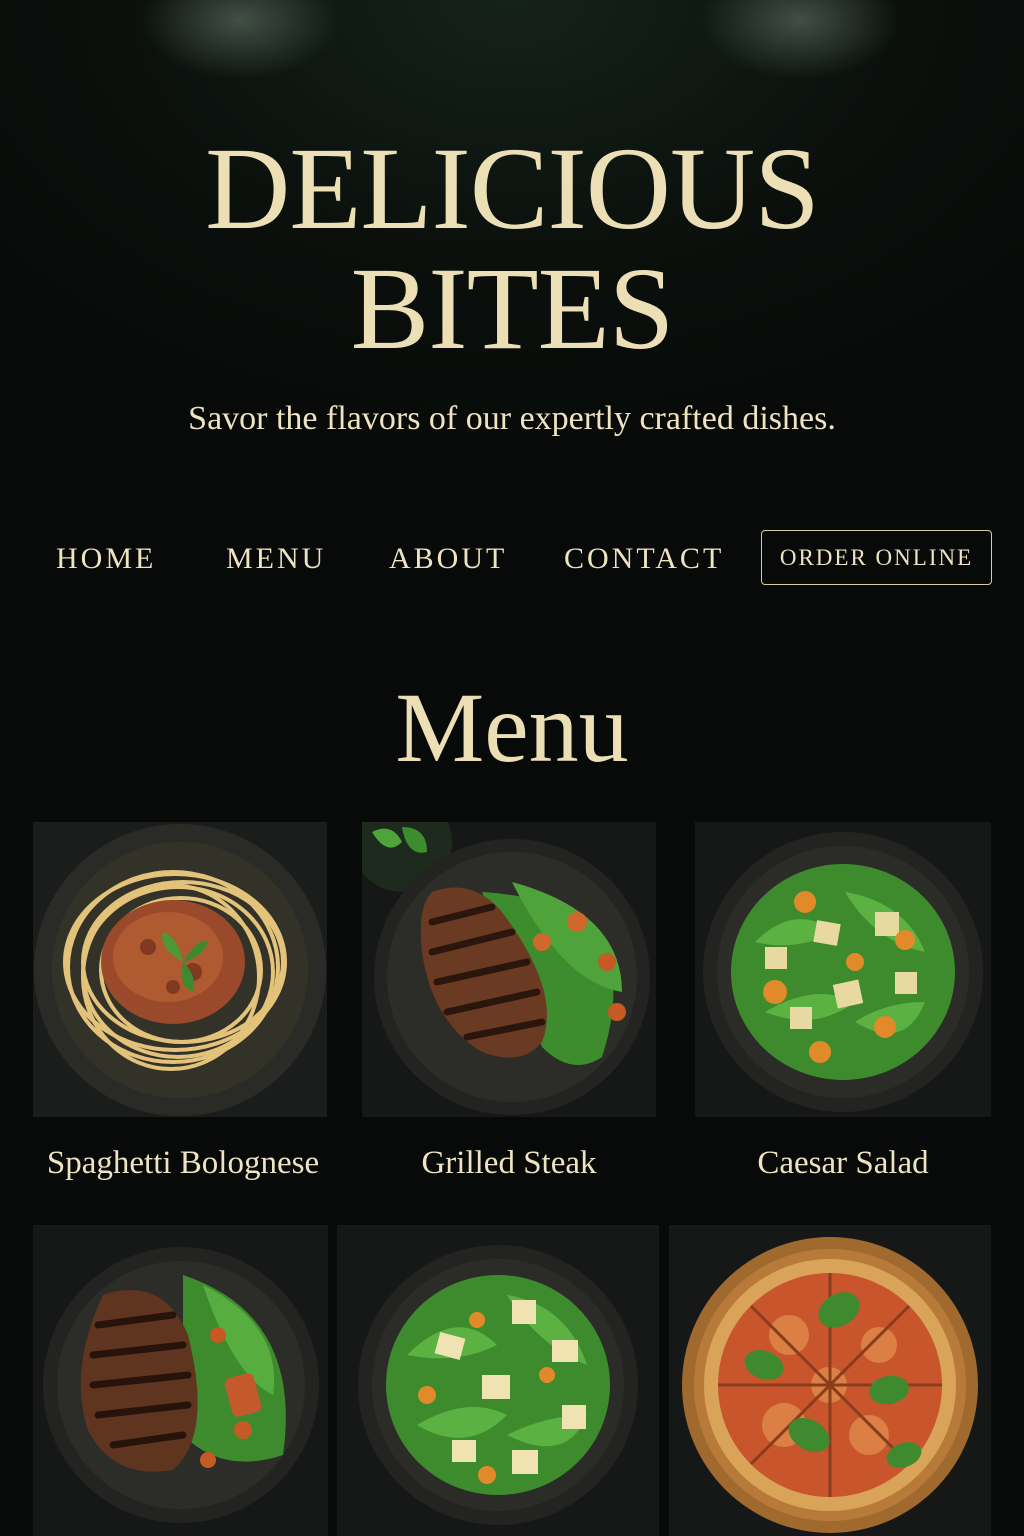  I want to click on menu-item-name: Grilled Steak, so click(509, 1163).